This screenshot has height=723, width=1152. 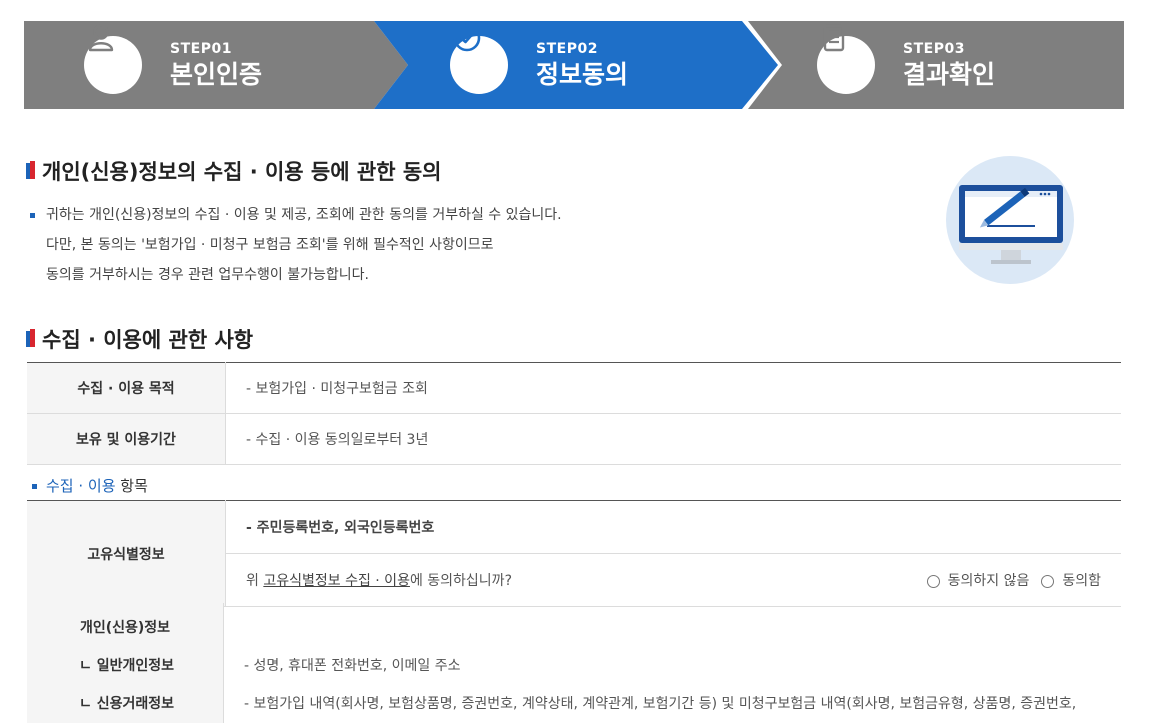 I want to click on step-3-name: 결과확인, so click(x=949, y=74).